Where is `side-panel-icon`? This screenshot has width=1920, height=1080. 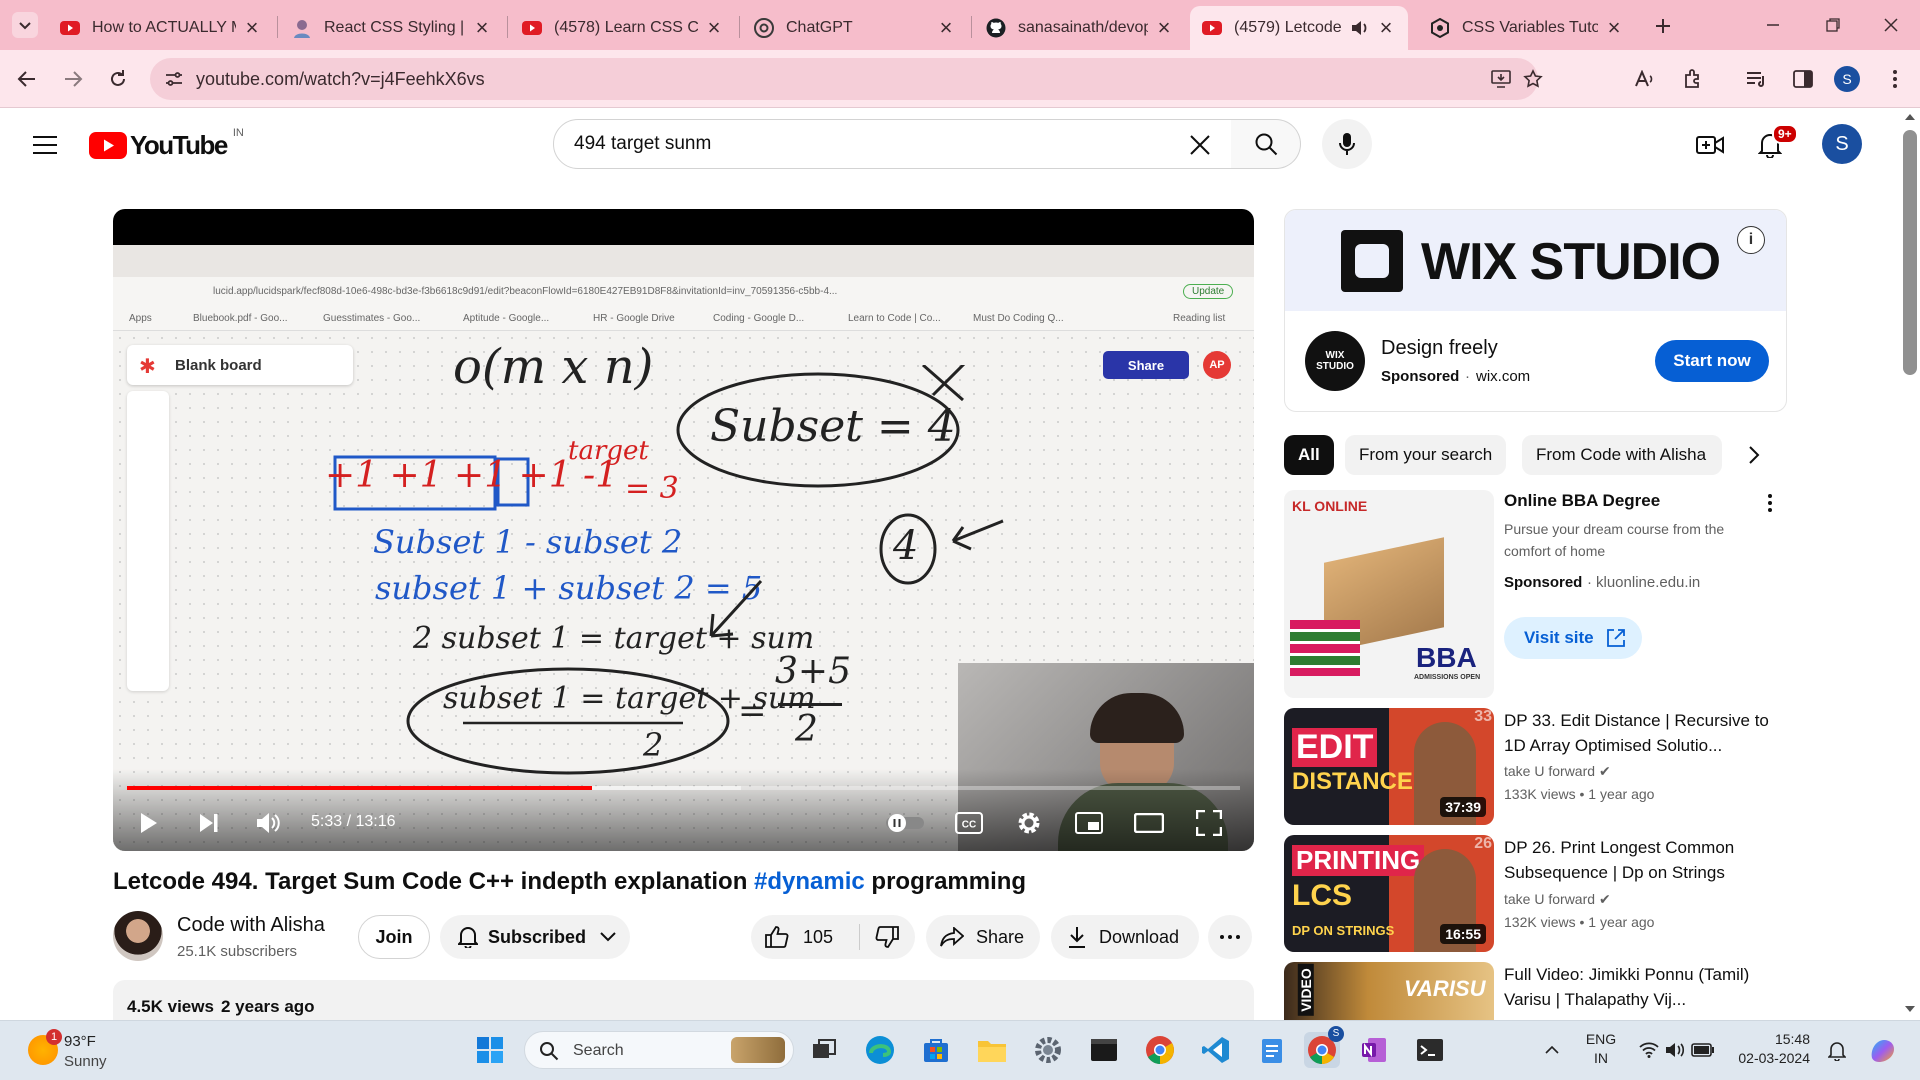 side-panel-icon is located at coordinates (1803, 79).